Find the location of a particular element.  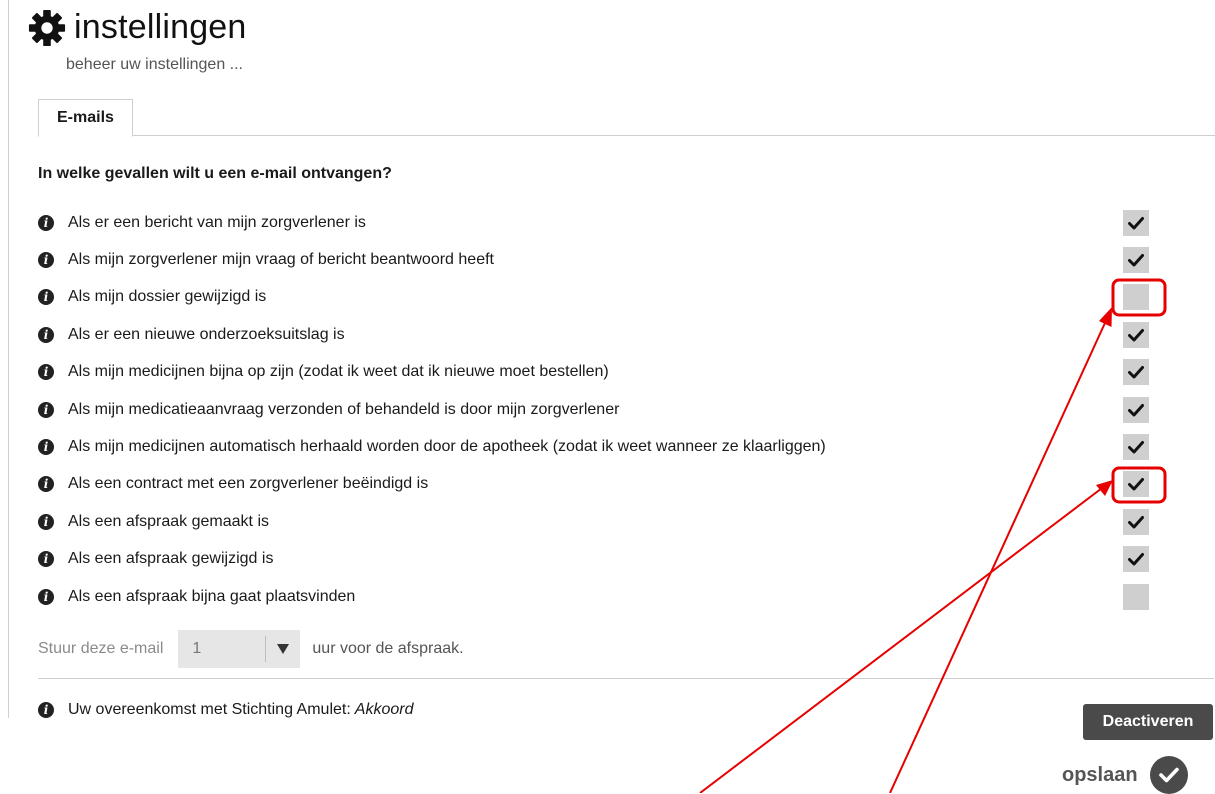

save-button: opslaan is located at coordinates (1125, 775).